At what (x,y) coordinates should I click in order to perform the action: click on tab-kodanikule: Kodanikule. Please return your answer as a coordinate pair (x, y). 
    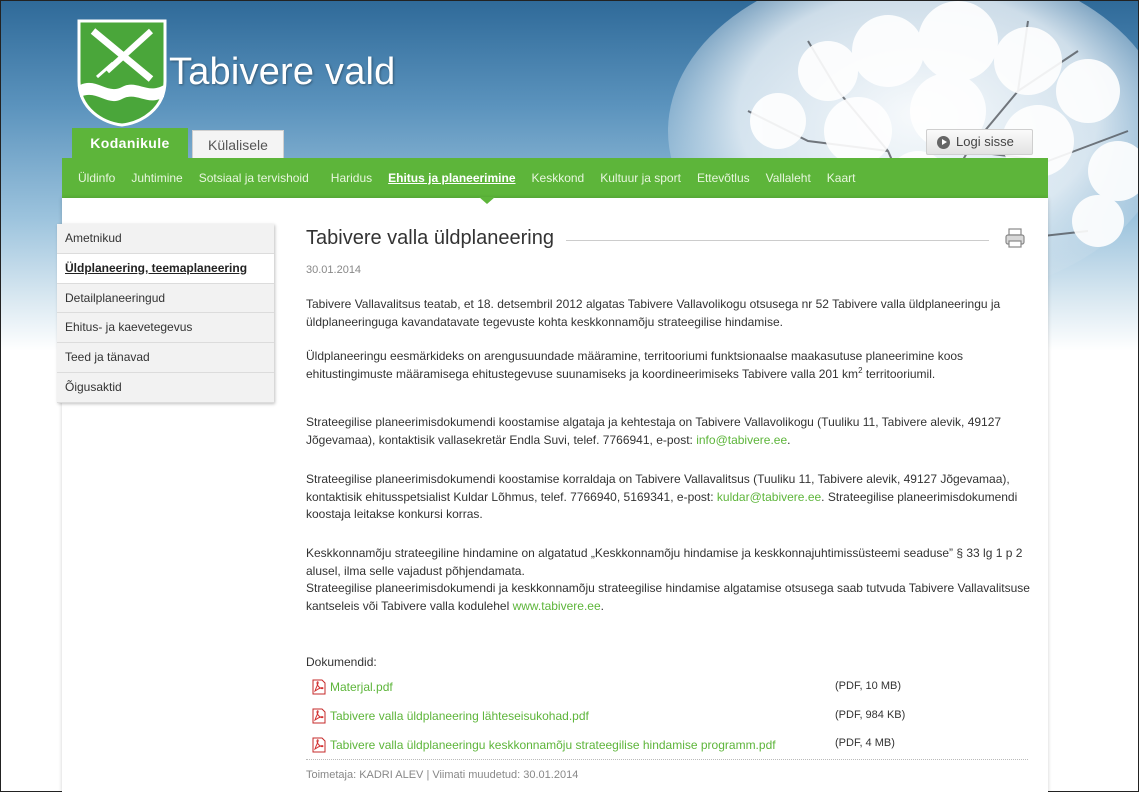
    Looking at the image, I should click on (130, 143).